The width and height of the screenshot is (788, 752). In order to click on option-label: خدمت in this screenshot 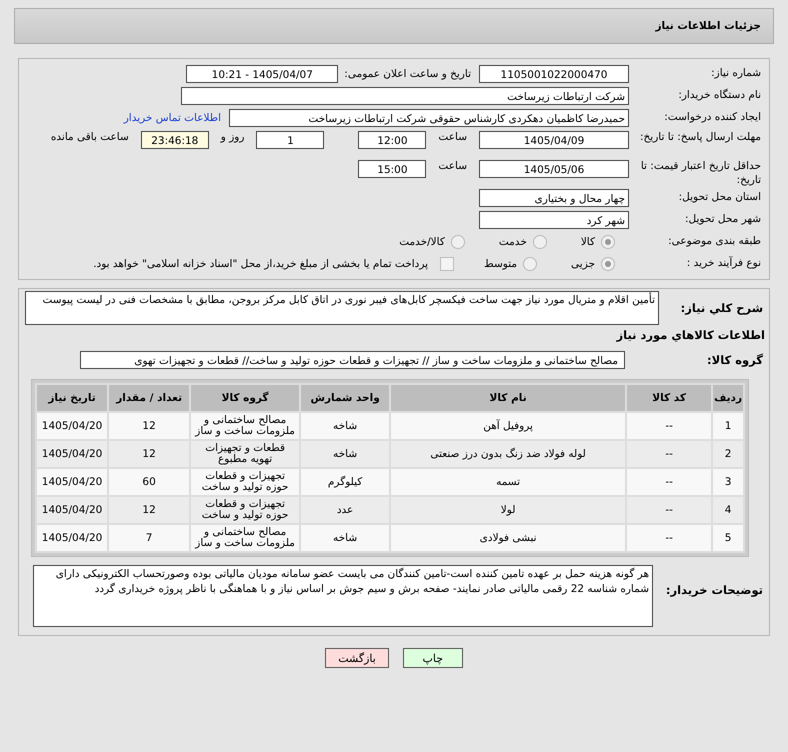, I will do `click(512, 242)`.